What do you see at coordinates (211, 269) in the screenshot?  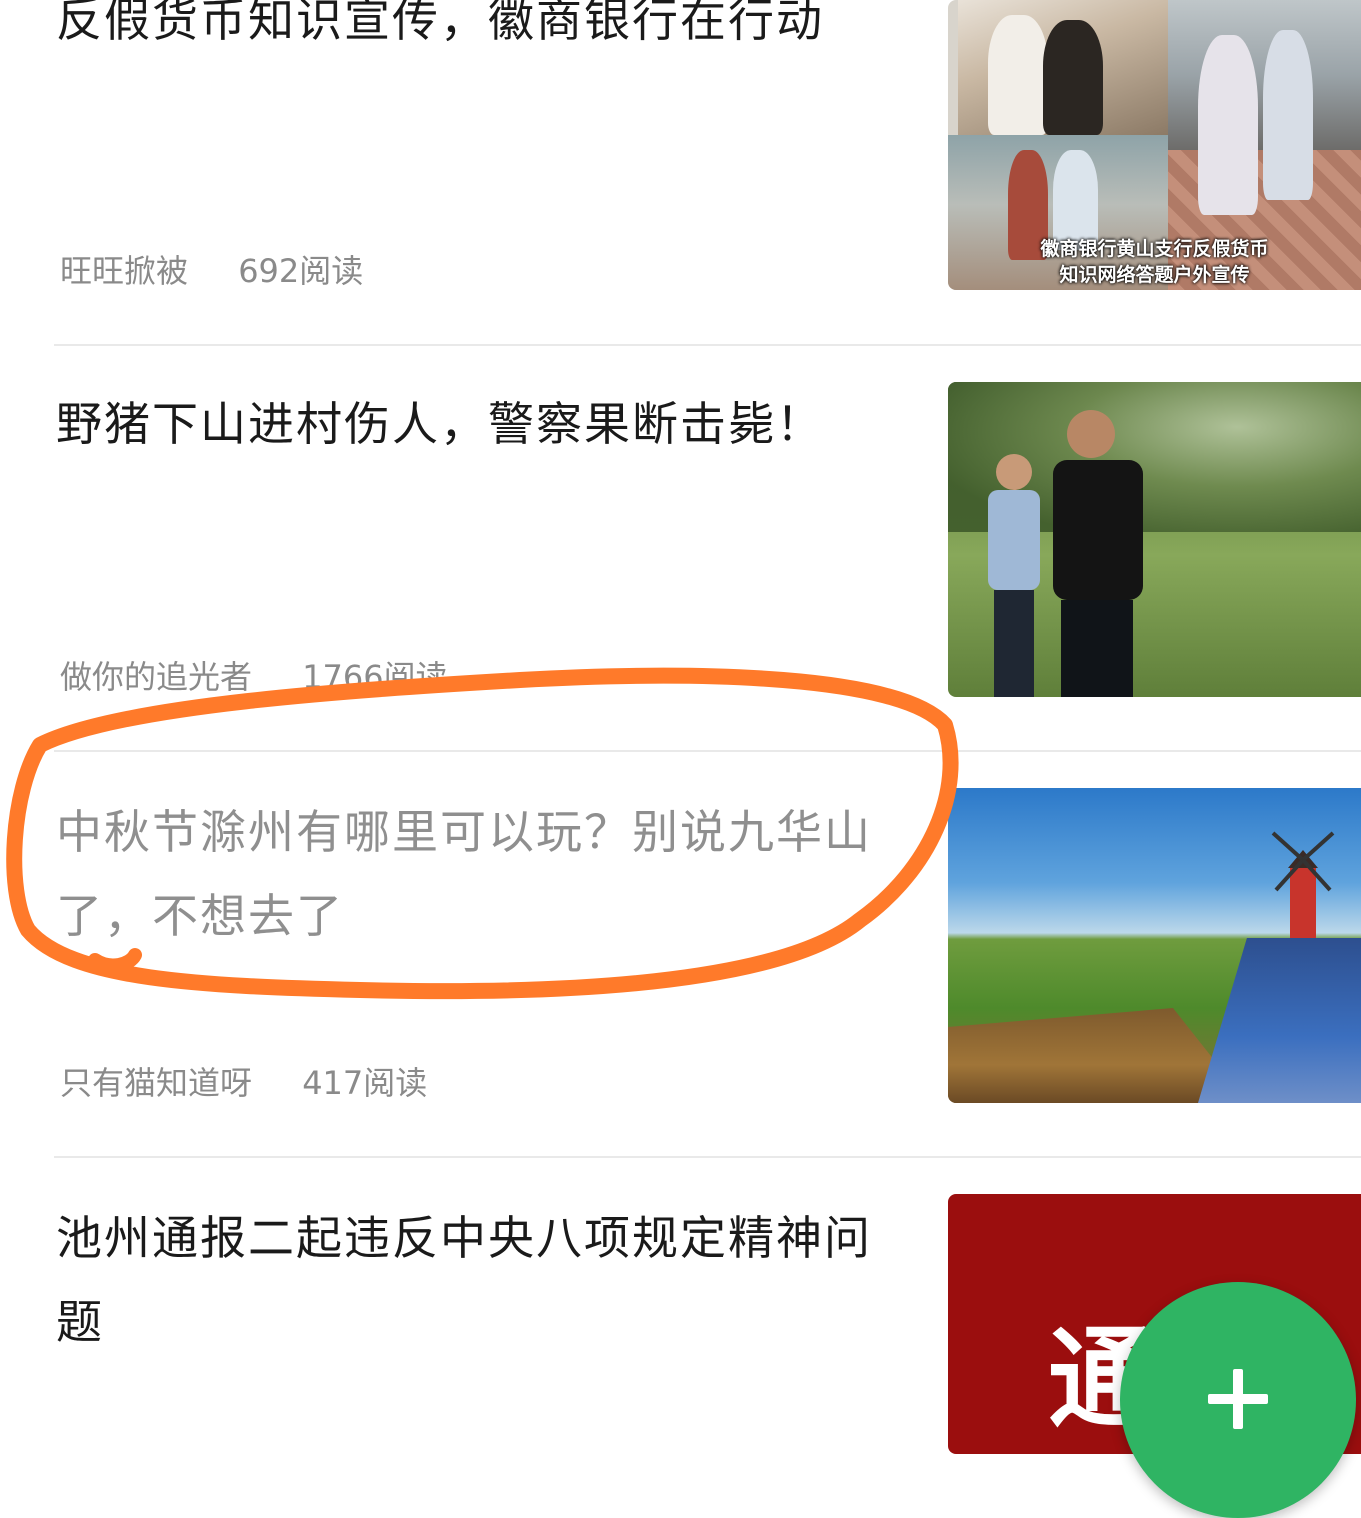 I see `article-meta: 旺旺掀被 692阅读` at bounding box center [211, 269].